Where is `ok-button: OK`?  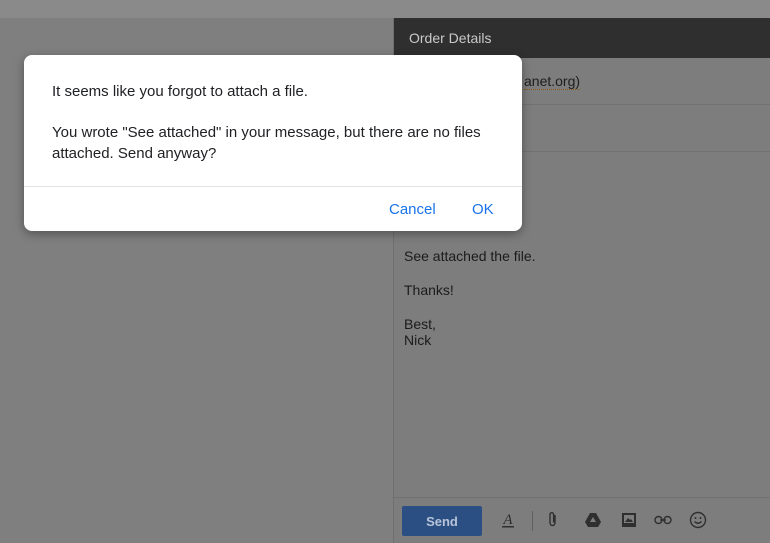
ok-button: OK is located at coordinates (483, 209).